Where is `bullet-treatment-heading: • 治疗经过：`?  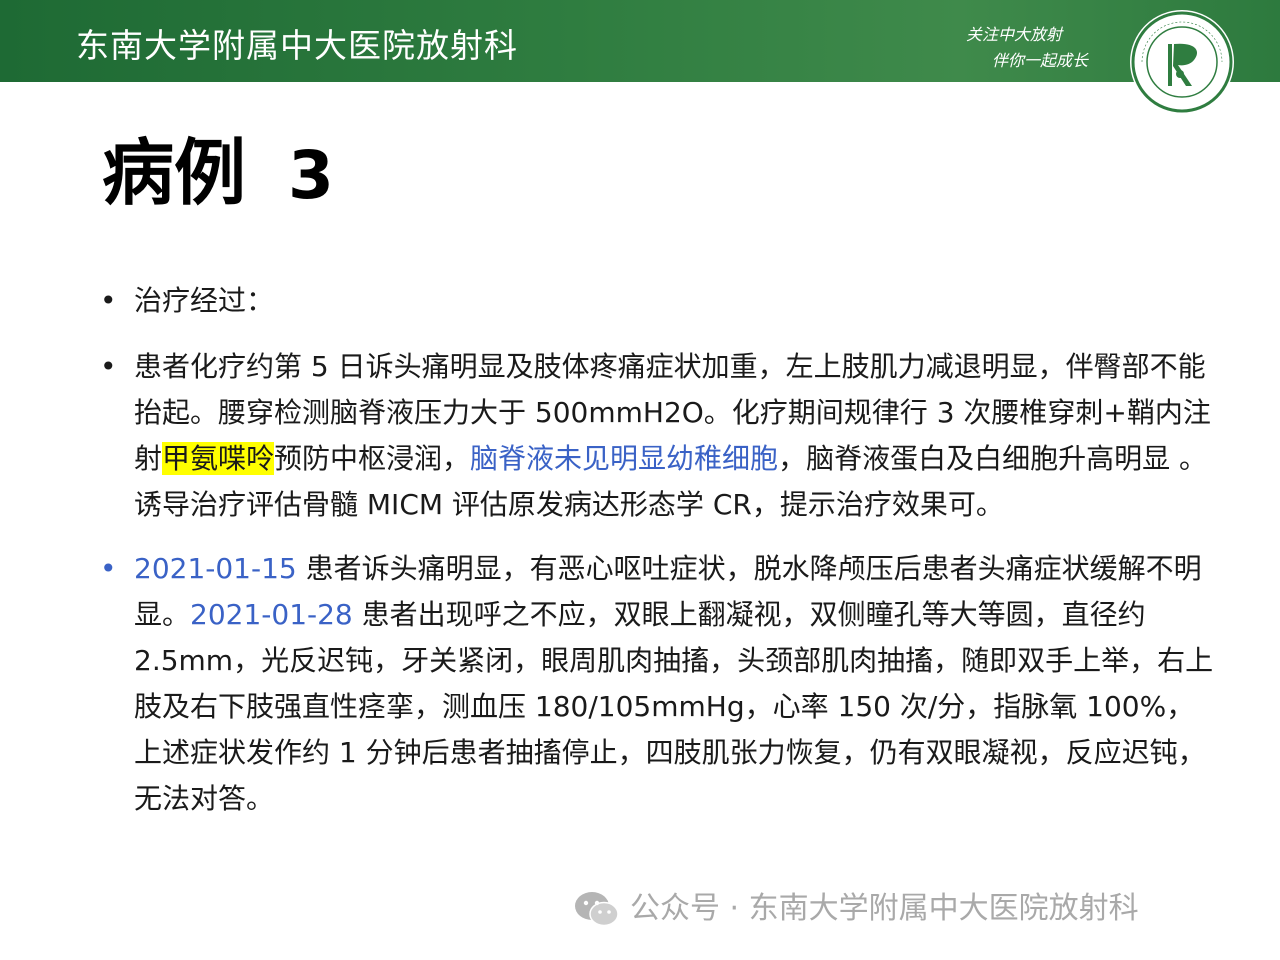
bullet-treatment-heading: • 治疗经过： is located at coordinates (660, 301).